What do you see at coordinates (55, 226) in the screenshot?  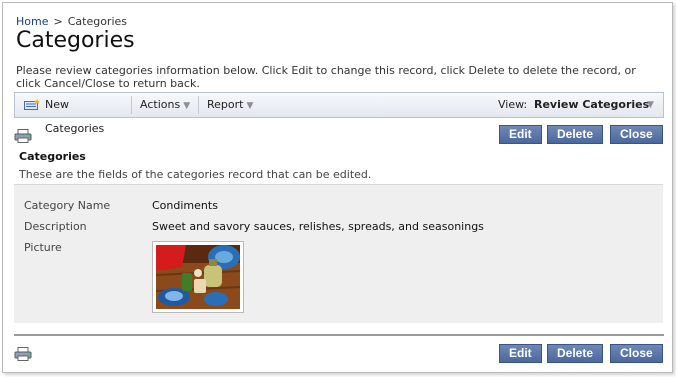 I see `description-label: Description` at bounding box center [55, 226].